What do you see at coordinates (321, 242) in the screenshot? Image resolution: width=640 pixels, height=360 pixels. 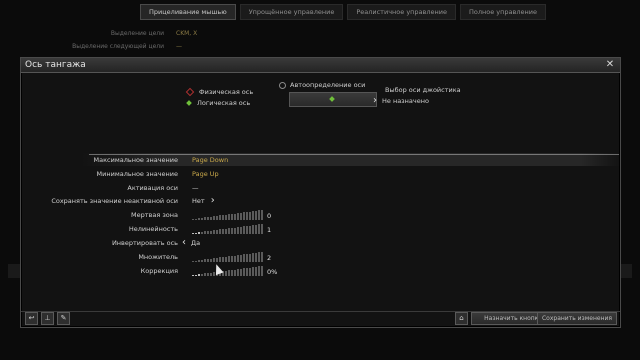 I see `setting-invert: Инвертировать ось ‹ Да` at bounding box center [321, 242].